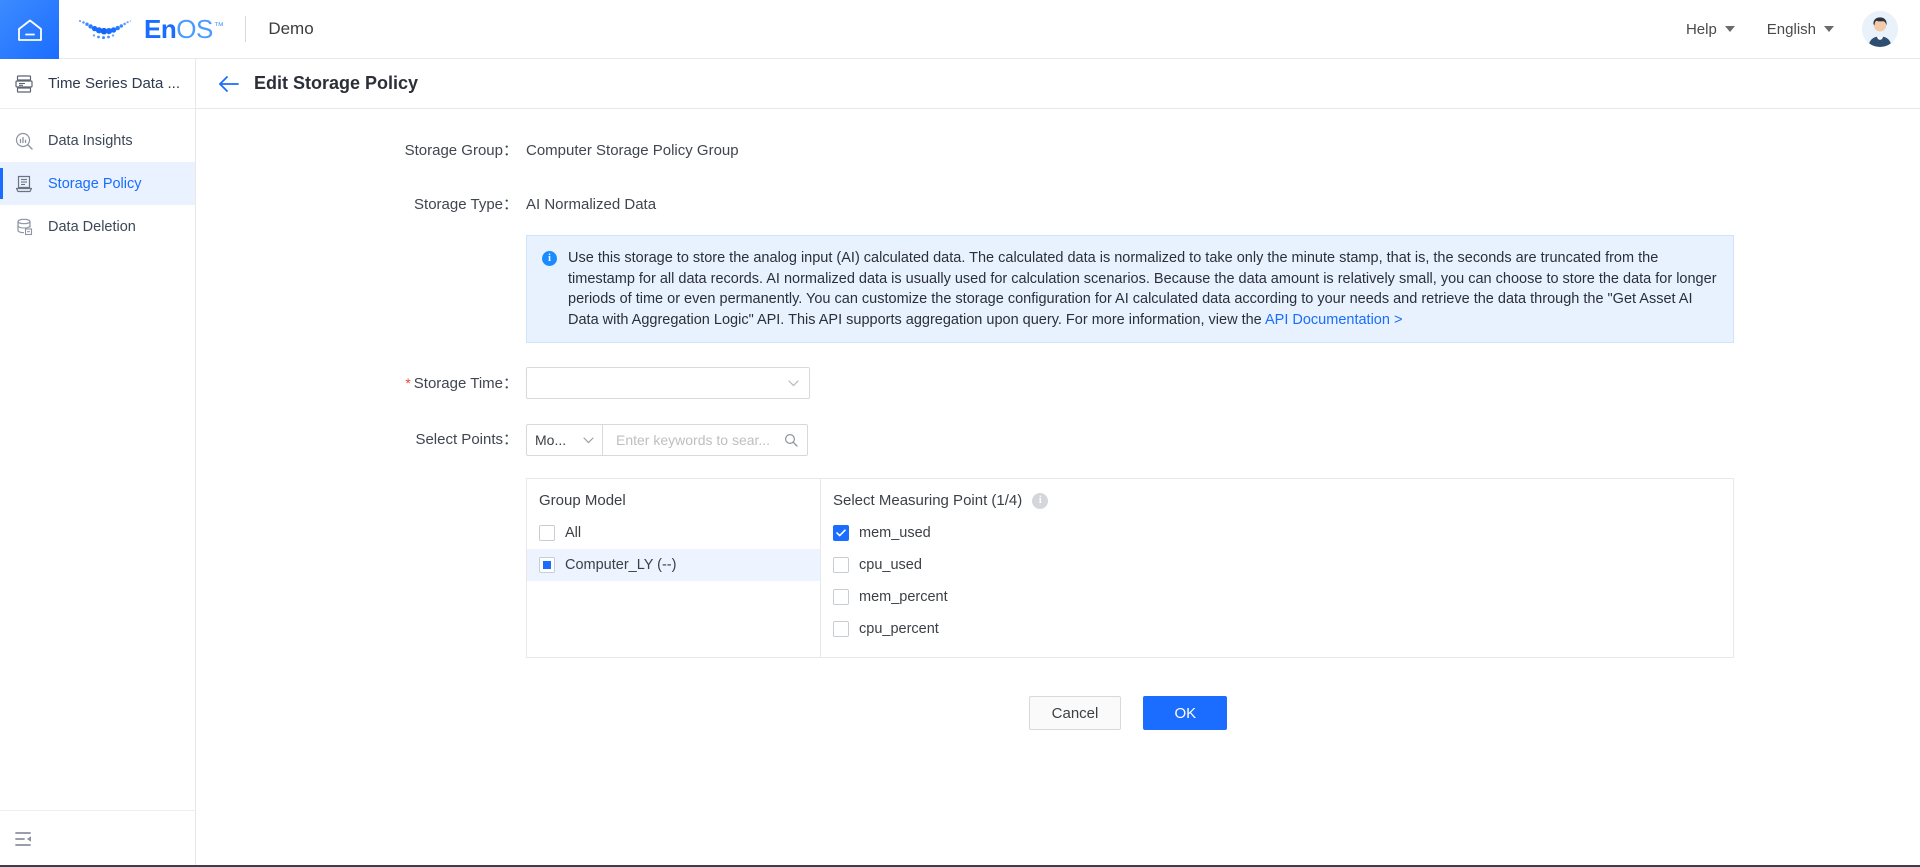 The image size is (1920, 867). I want to click on storage-type-row: Storage Type： AI Normalized Data, so click(1058, 205).